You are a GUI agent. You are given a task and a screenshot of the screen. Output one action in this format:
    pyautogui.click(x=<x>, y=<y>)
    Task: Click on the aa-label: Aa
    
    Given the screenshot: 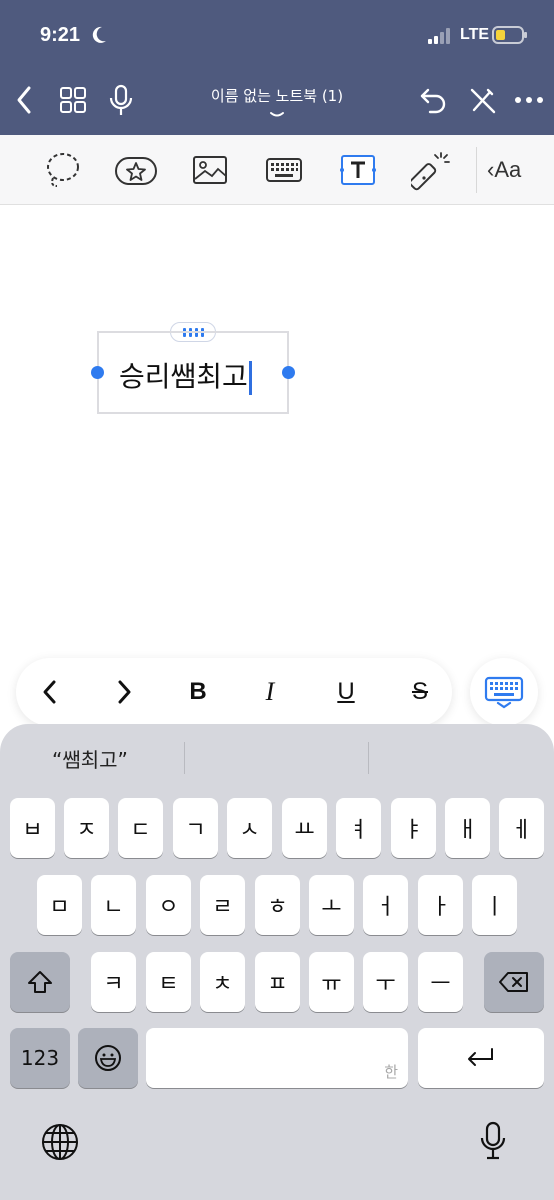 What is the action you would take?
    pyautogui.click(x=508, y=169)
    